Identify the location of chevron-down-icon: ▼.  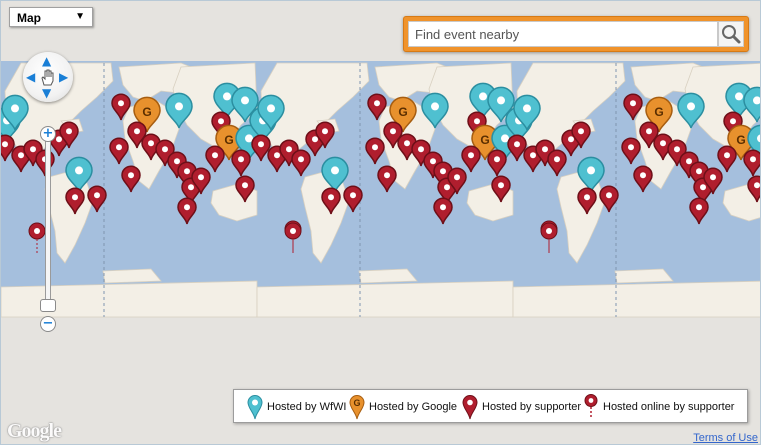
(80, 16).